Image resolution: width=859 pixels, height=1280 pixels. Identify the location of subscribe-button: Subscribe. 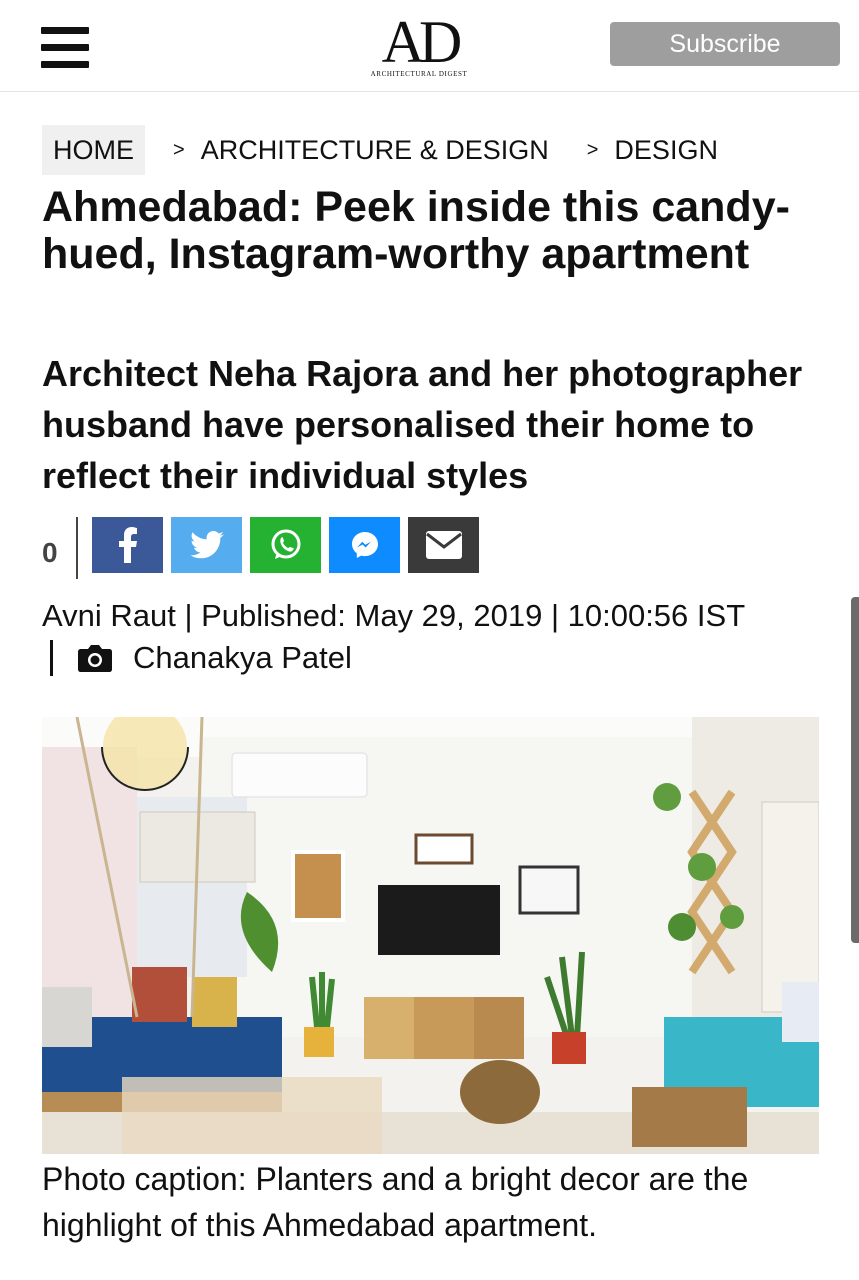
(725, 44).